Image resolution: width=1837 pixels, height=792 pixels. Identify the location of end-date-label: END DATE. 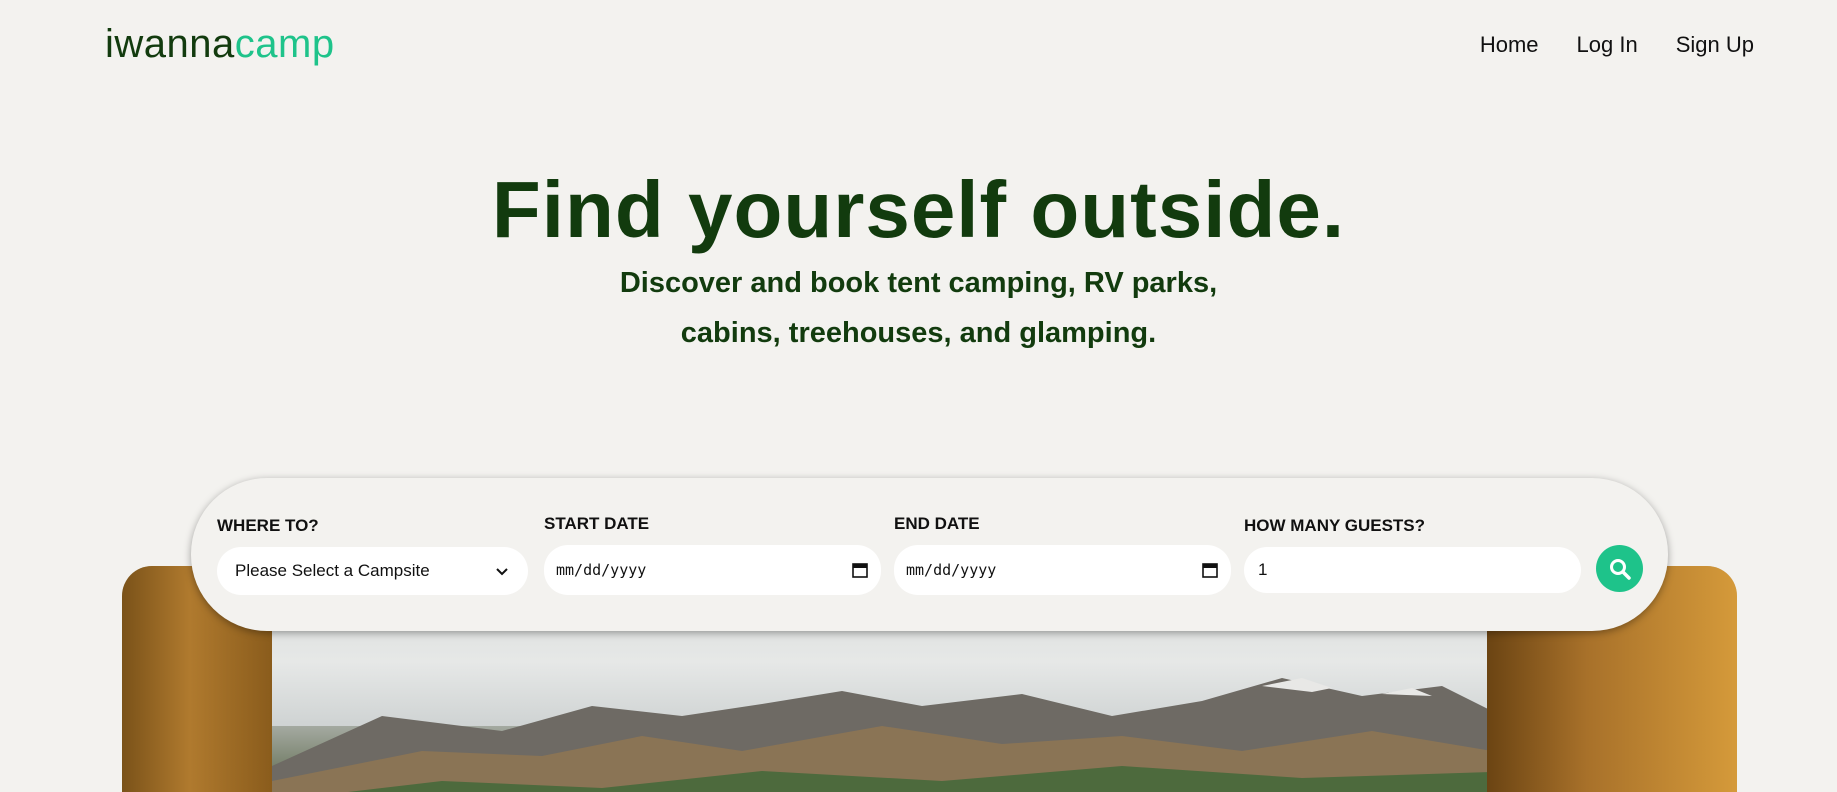
(937, 523).